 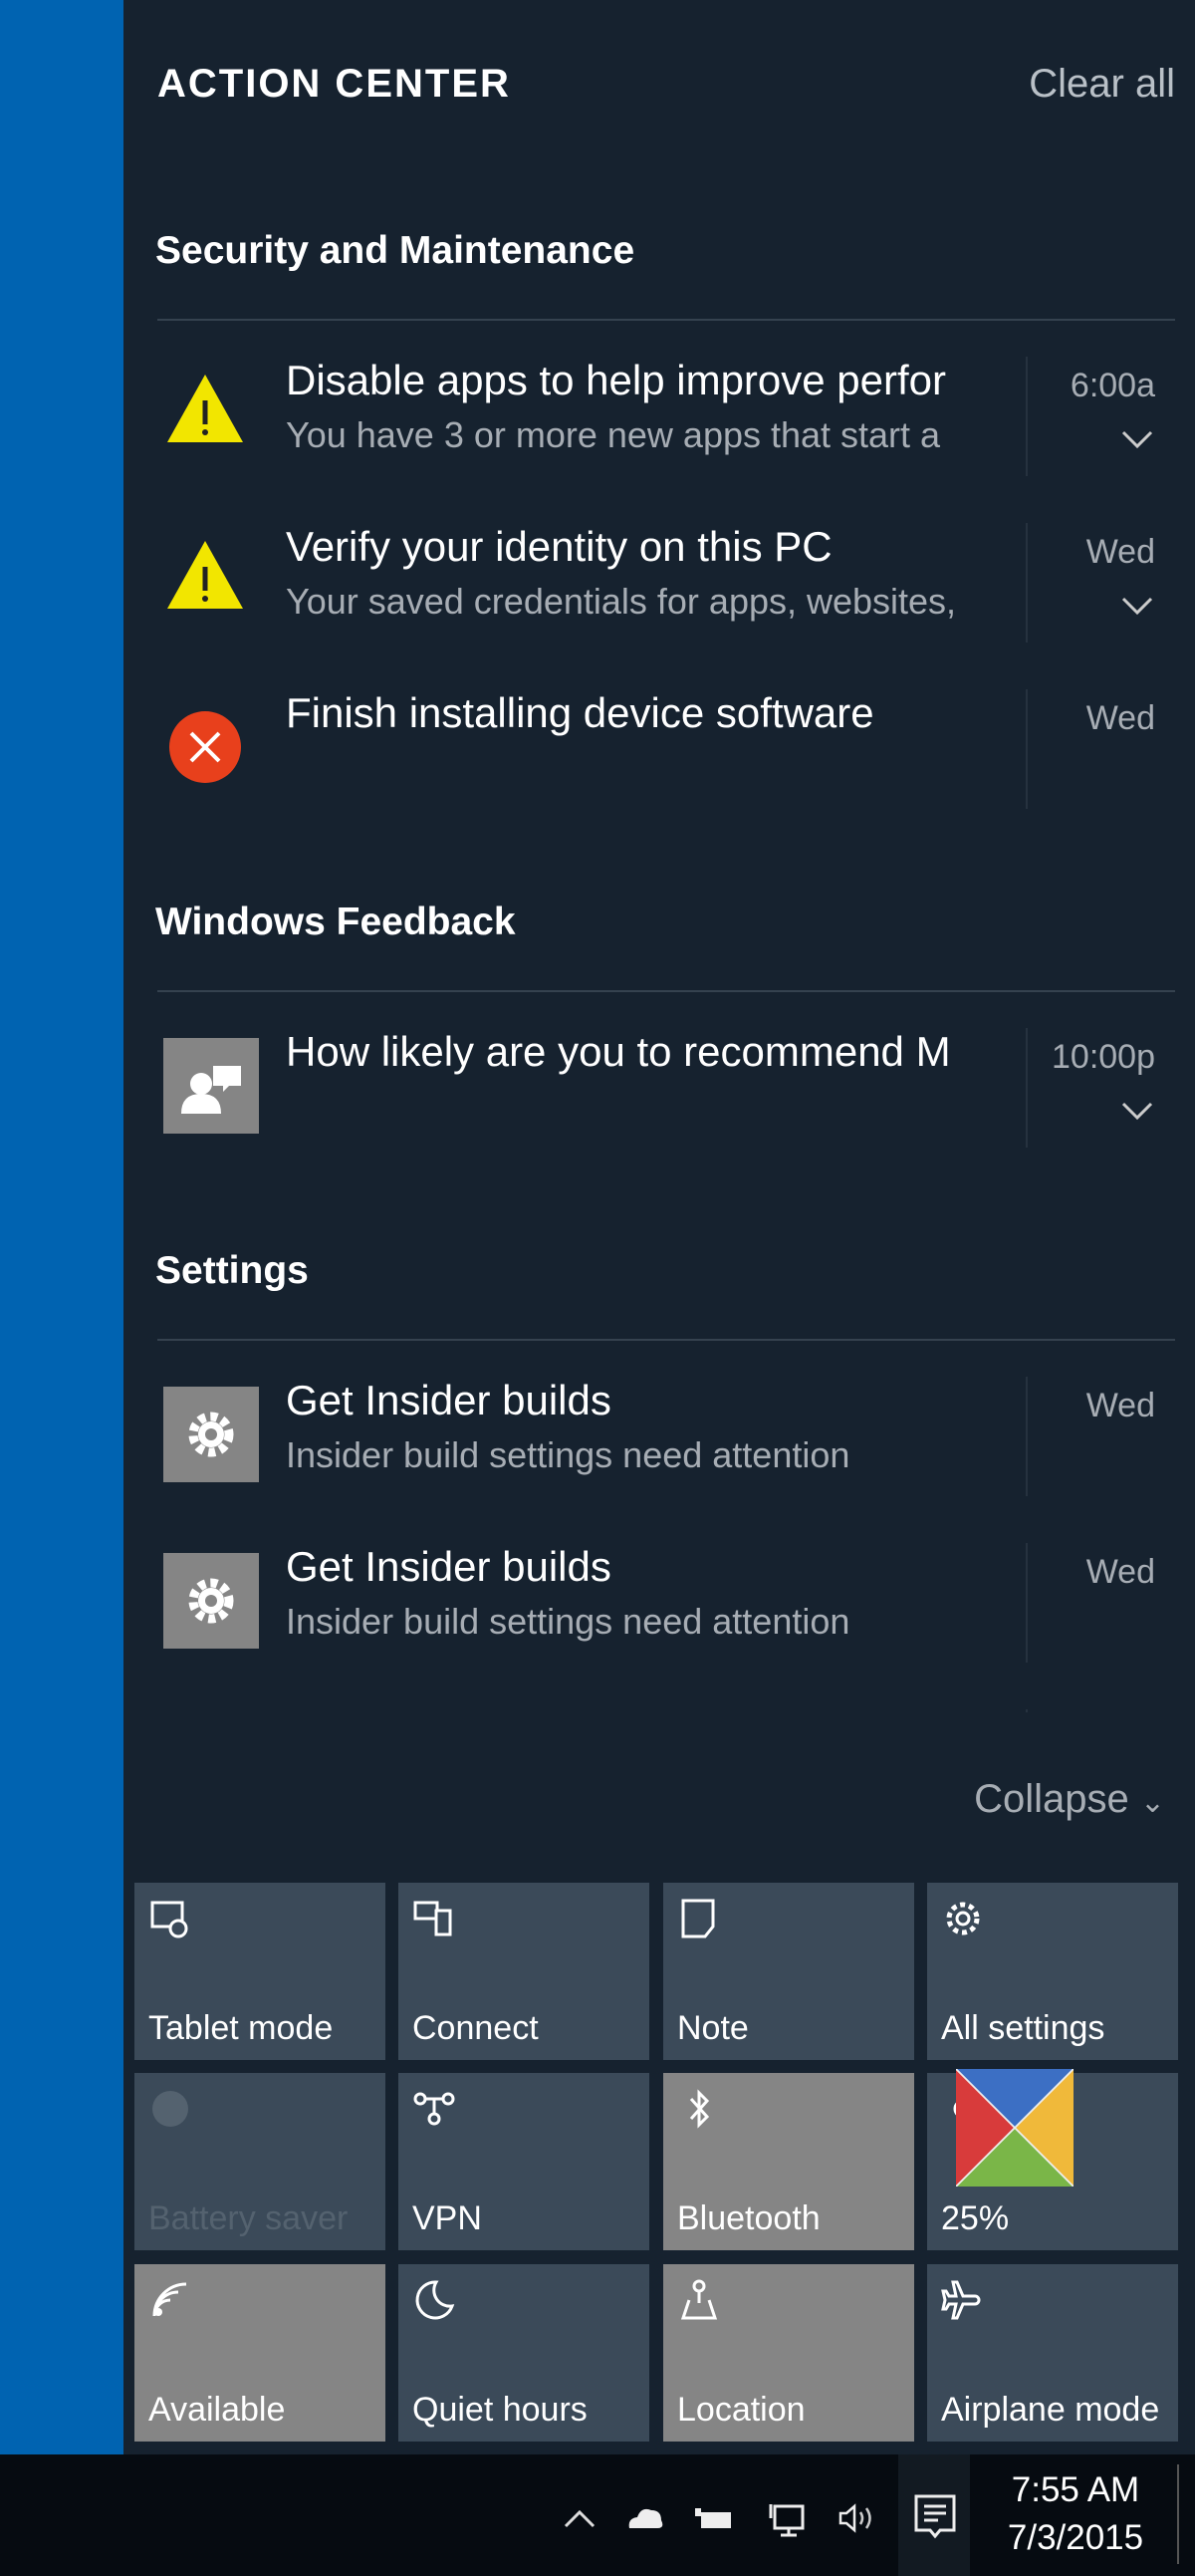 I want to click on battery-saver-icon, so click(x=170, y=2109).